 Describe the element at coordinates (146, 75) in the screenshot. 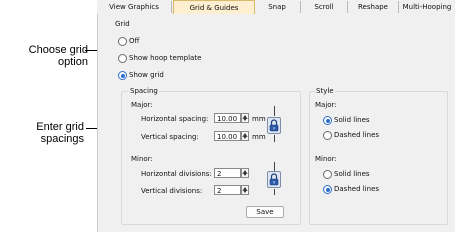

I see `radio-show-grid-label: Show grid` at that location.